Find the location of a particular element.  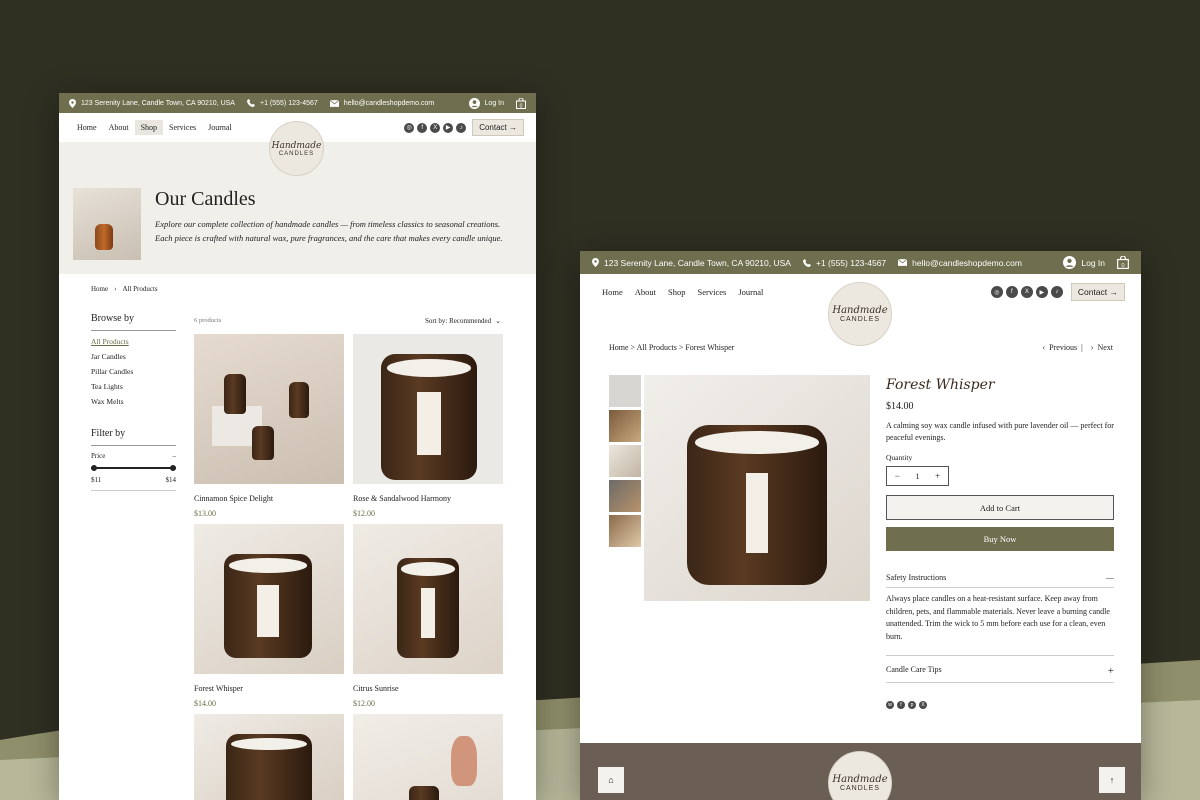

logo-script: Handmade is located at coordinates (860, 779).